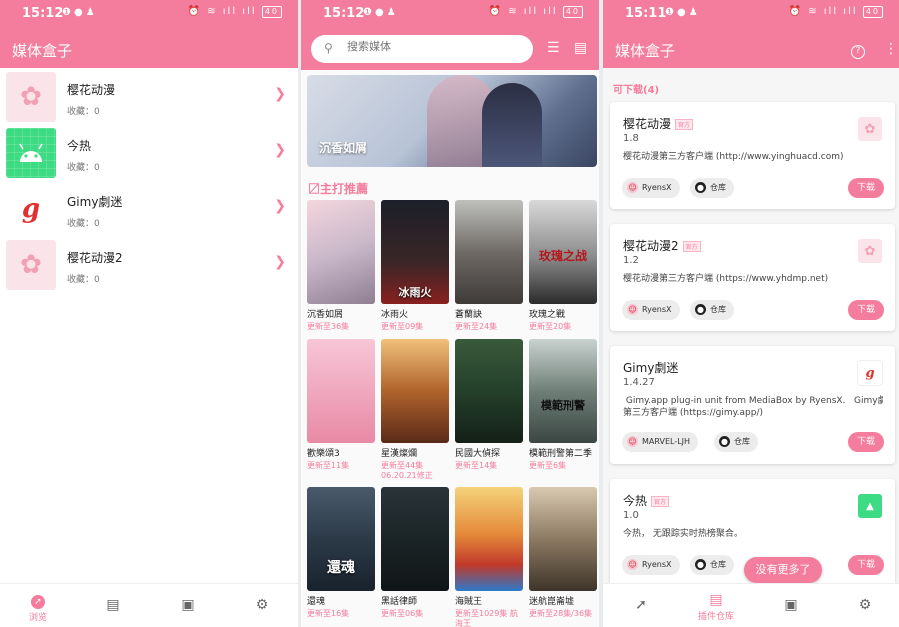 The image size is (899, 627). What do you see at coordinates (42, 51) in the screenshot?
I see `app-title: 媒体盒子` at bounding box center [42, 51].